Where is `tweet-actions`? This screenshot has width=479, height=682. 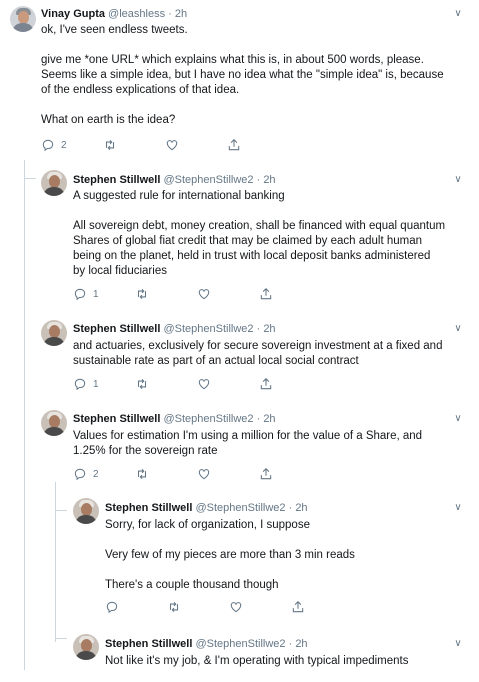 tweet-actions is located at coordinates (280, 607).